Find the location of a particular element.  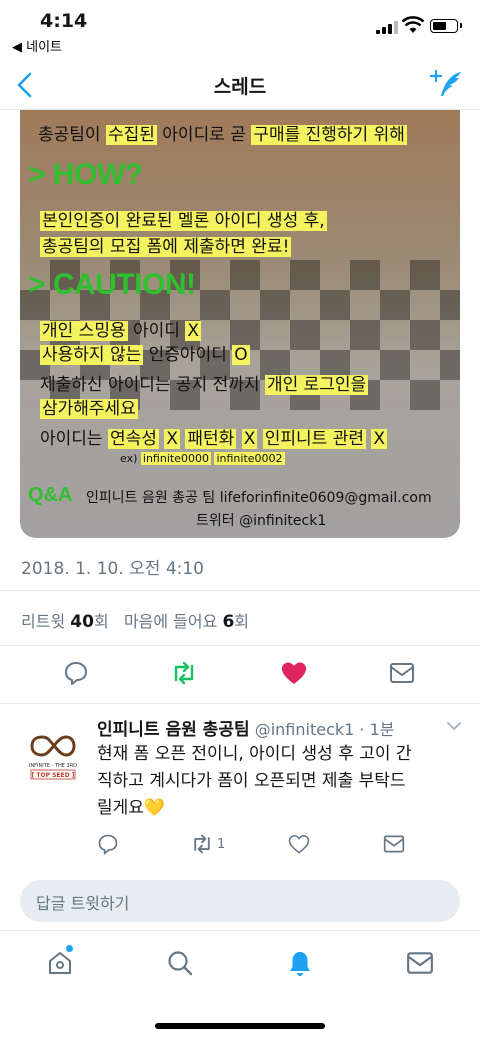

reply-like-button is located at coordinates (299, 844).